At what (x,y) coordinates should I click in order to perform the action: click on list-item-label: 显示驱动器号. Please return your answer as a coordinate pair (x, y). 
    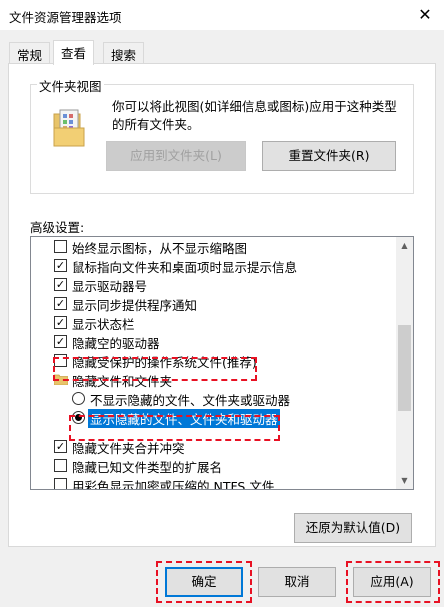
    Looking at the image, I should click on (110, 286).